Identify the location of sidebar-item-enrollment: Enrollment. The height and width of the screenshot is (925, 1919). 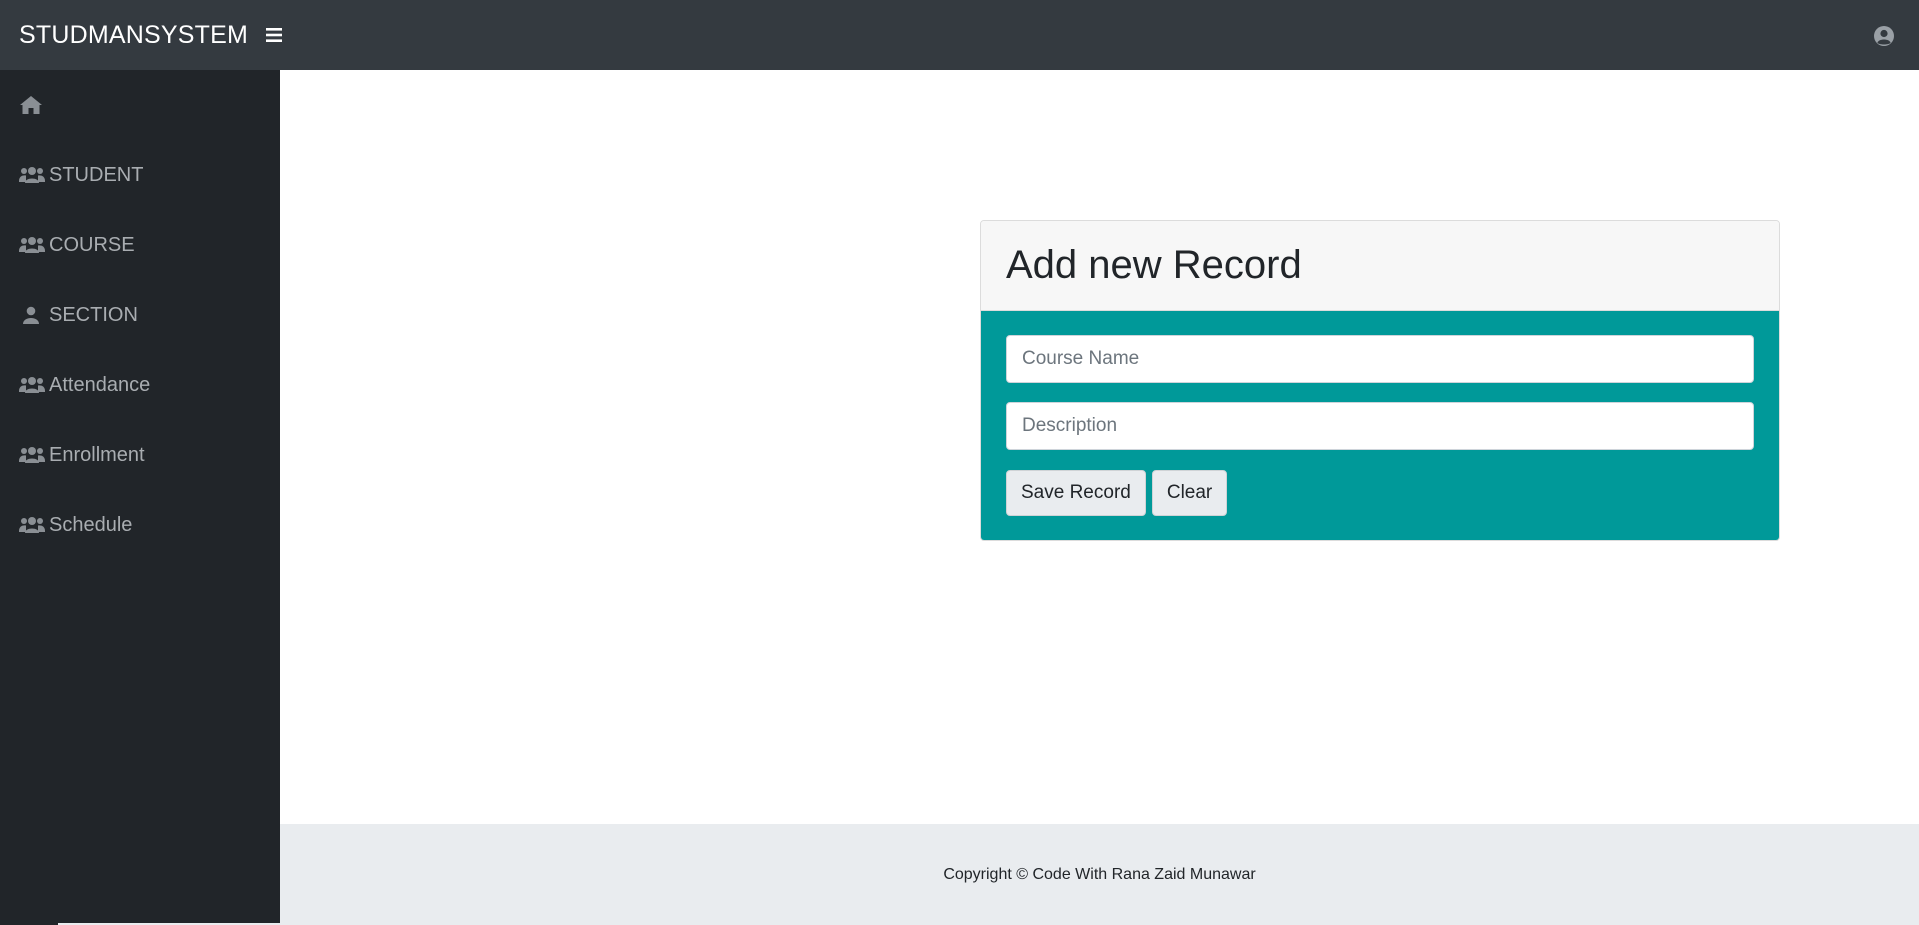
(140, 455).